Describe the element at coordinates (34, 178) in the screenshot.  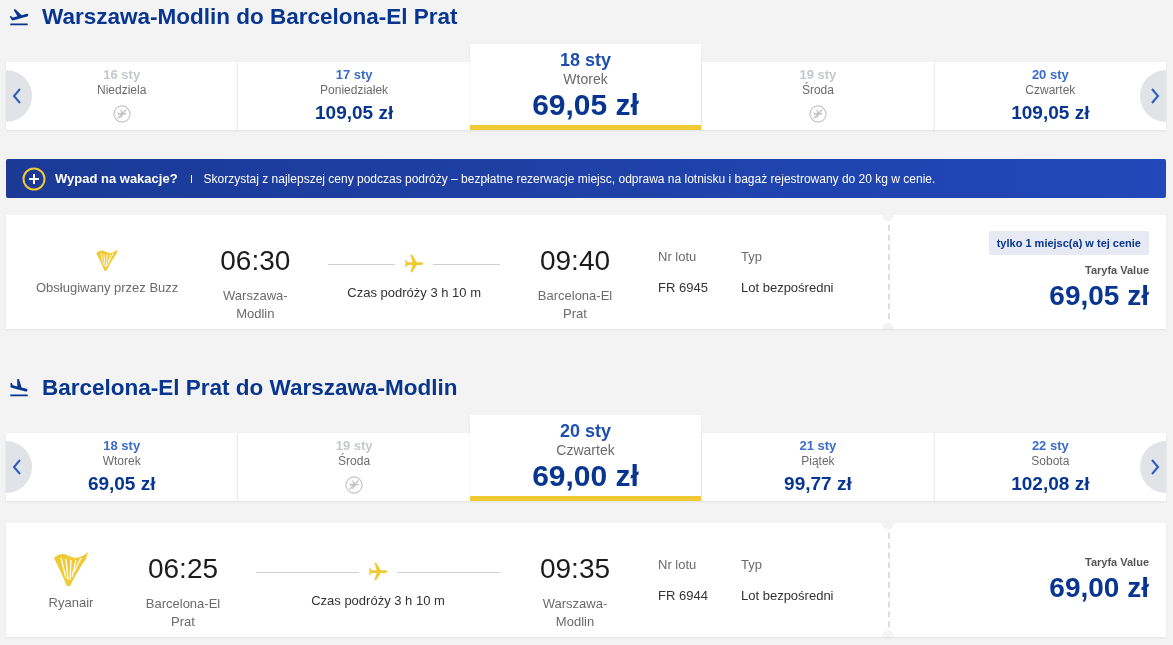
I see `plus-icon` at that location.